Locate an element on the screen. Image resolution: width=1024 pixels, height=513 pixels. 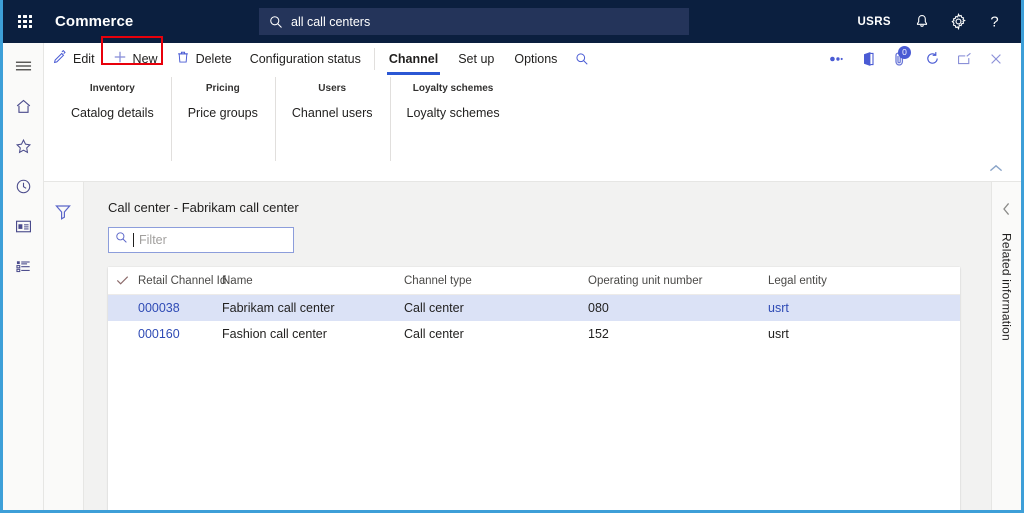
top-navigation-bar: Commerce all call centers USRS ? is located at coordinates (512, 21).